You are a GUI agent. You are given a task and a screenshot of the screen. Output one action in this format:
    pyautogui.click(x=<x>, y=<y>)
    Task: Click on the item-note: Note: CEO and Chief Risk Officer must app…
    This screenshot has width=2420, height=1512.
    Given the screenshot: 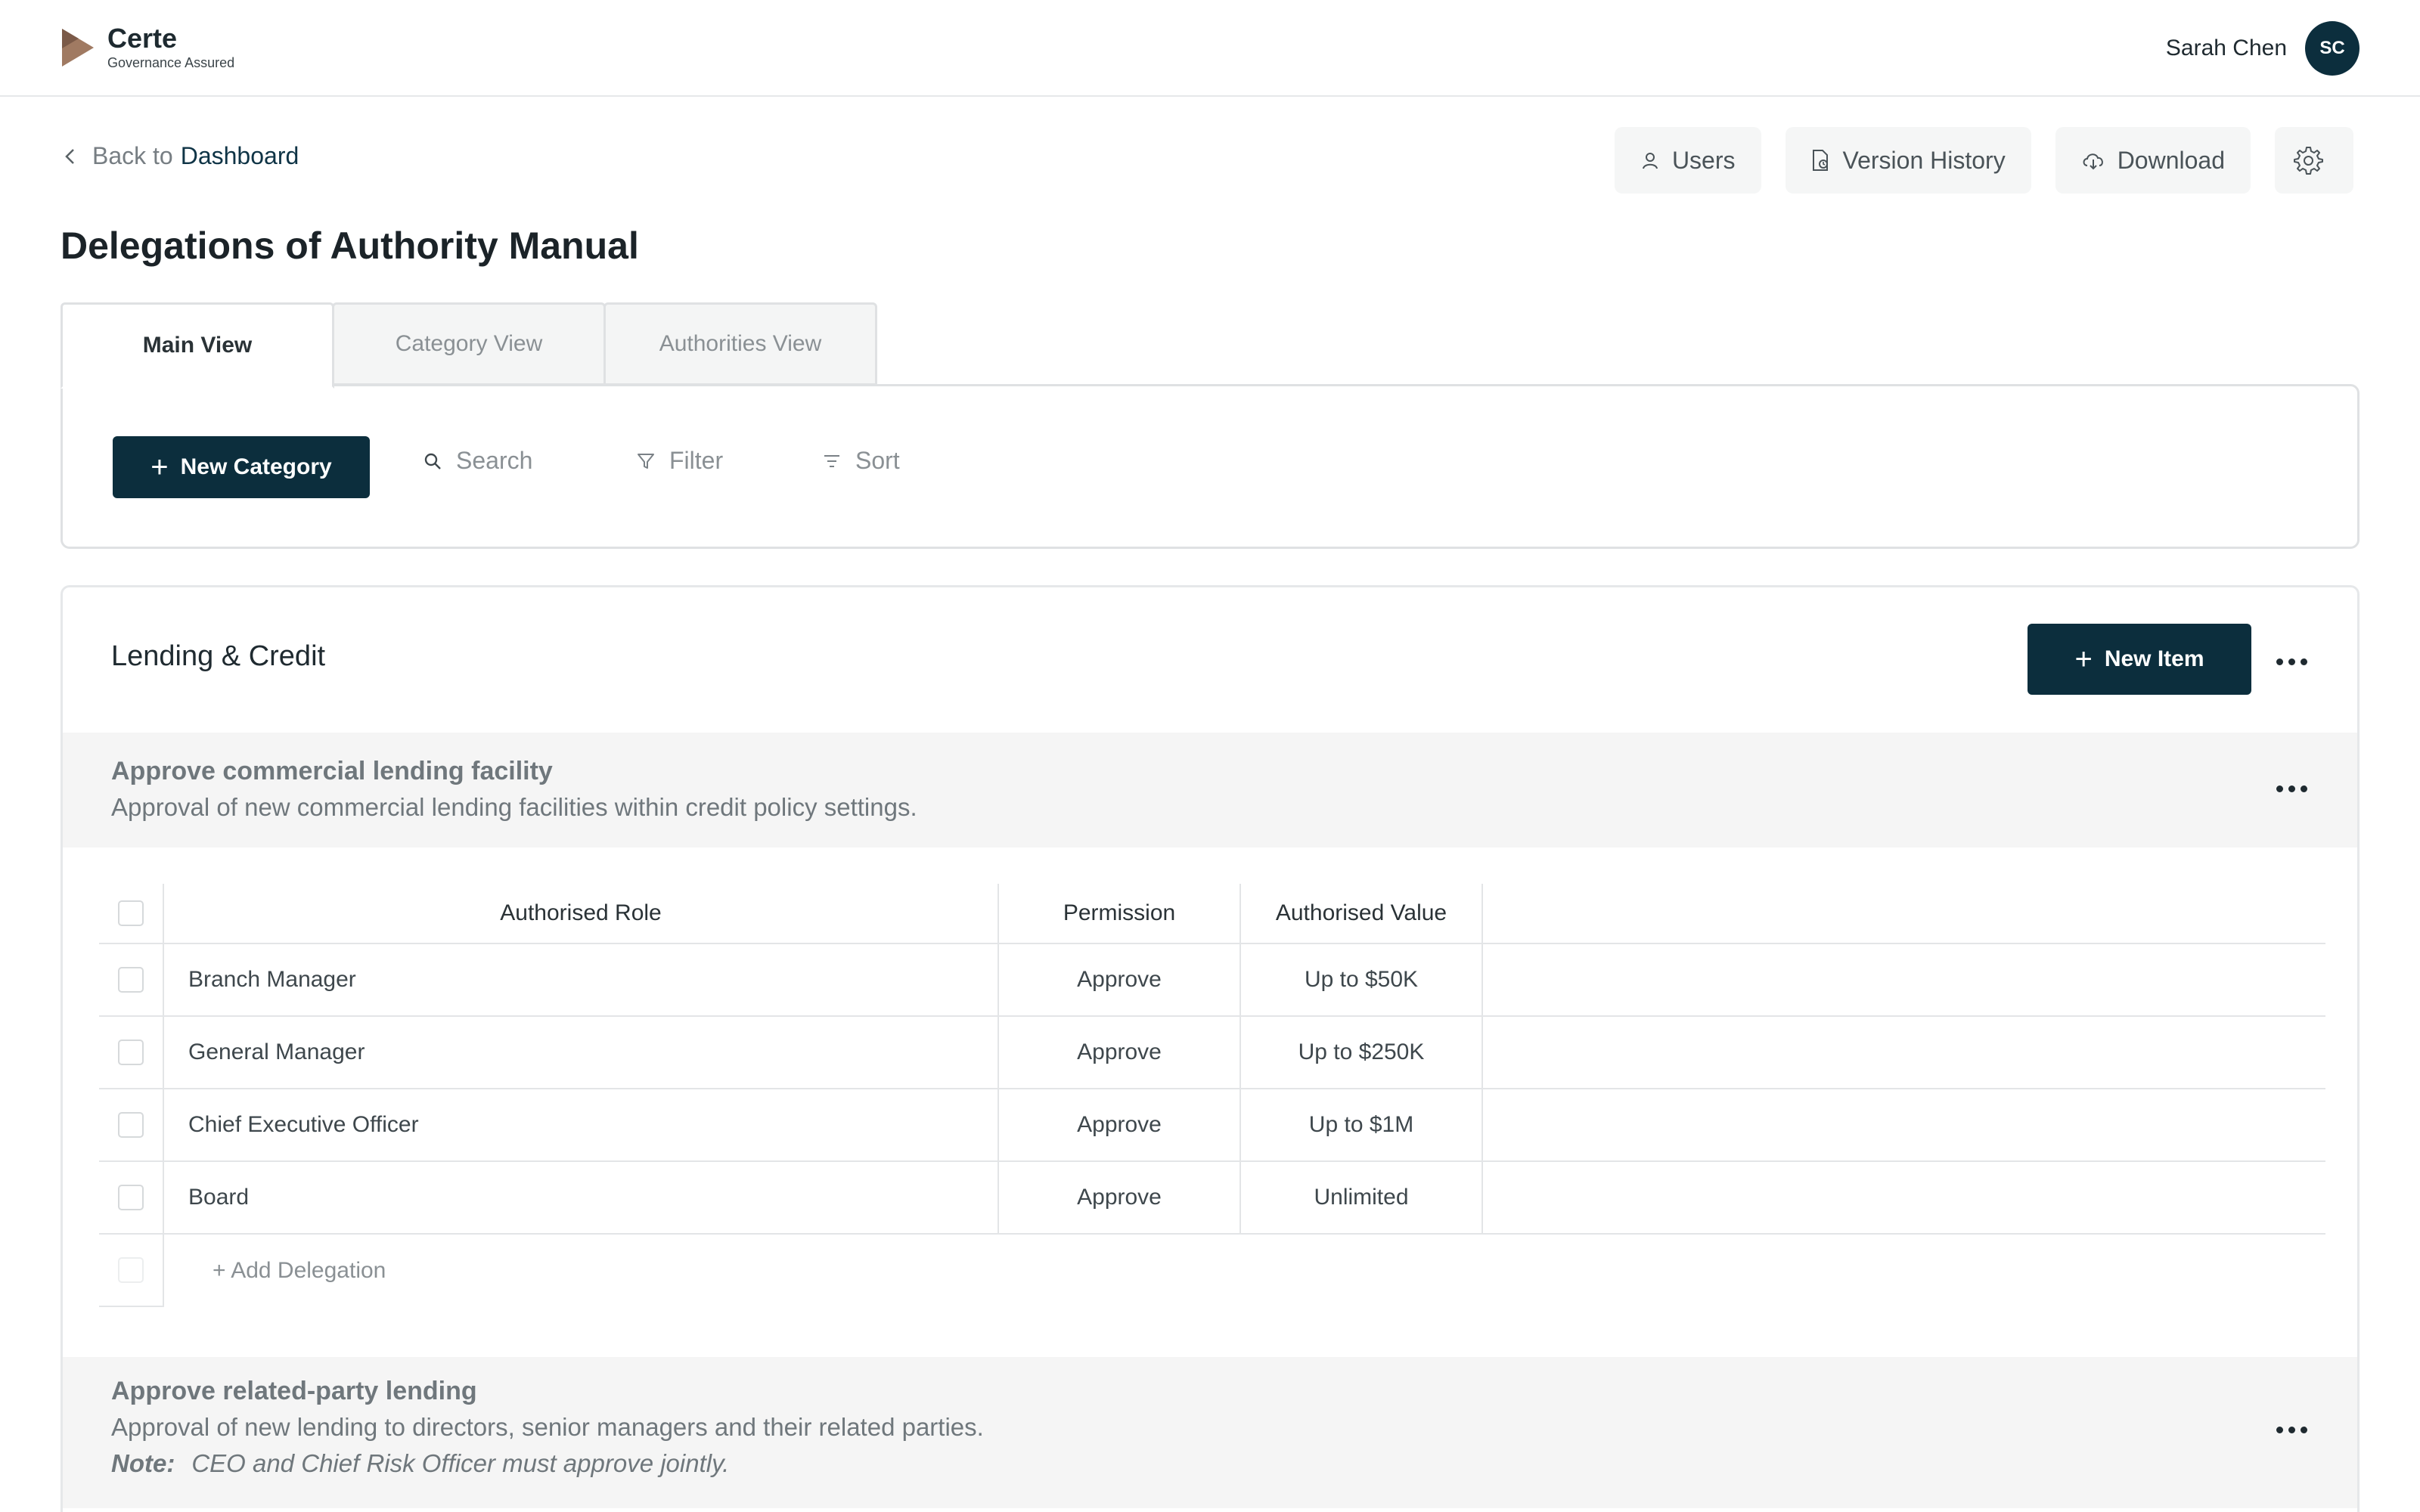 What is the action you would take?
    pyautogui.click(x=420, y=1463)
    